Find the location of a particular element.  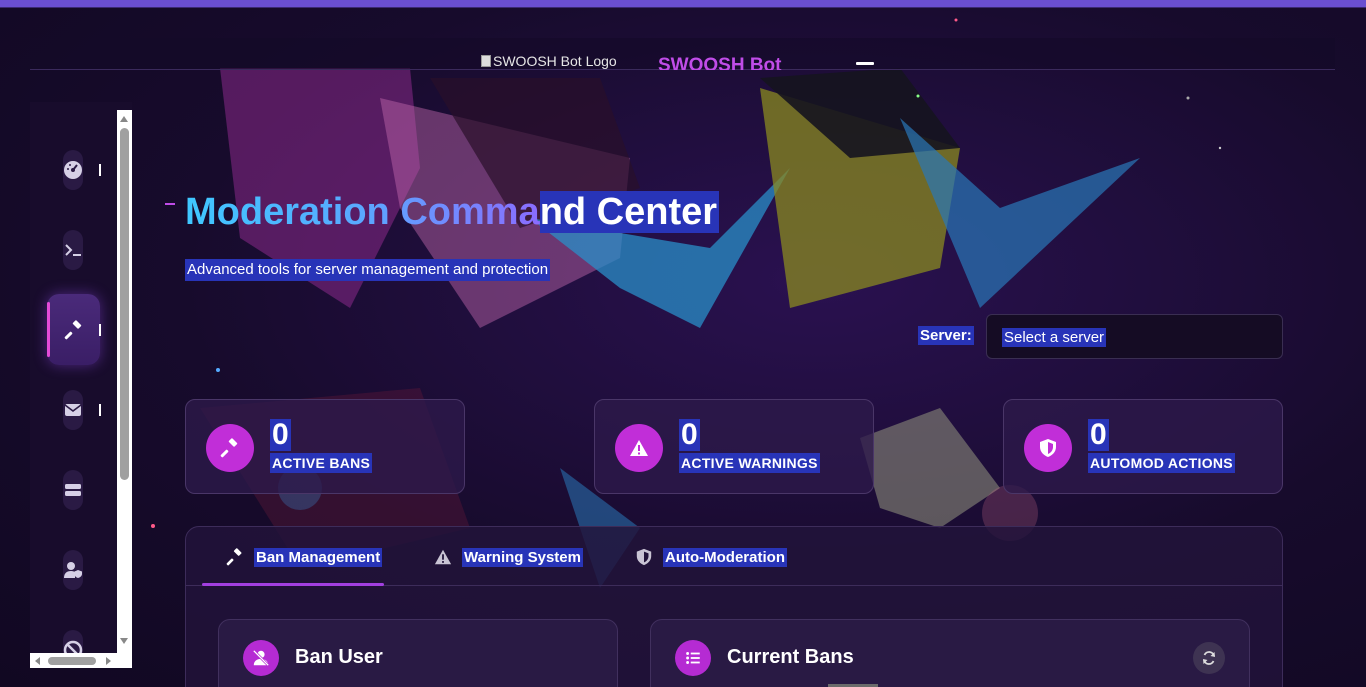

sidebar-item-users is located at coordinates (73, 570).